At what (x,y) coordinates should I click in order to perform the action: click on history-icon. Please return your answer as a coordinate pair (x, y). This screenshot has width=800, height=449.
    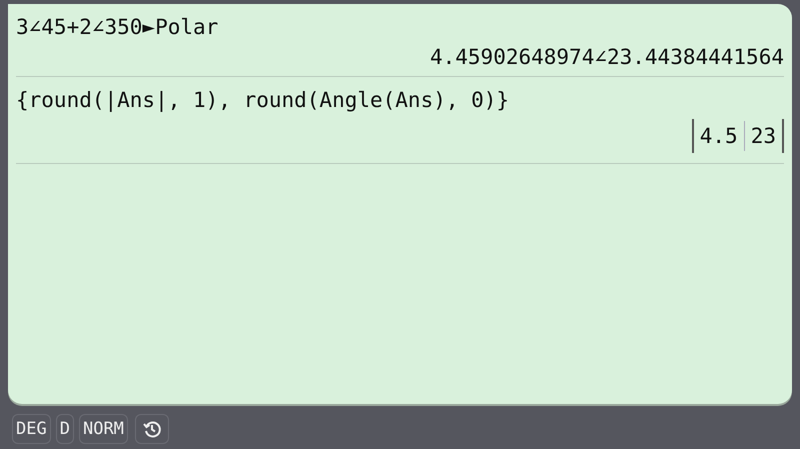
    Looking at the image, I should click on (152, 429).